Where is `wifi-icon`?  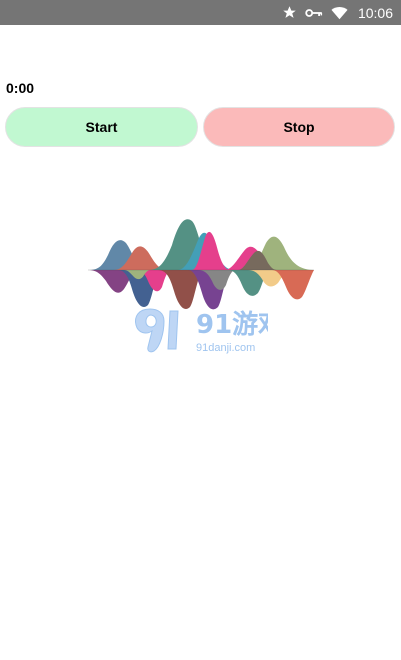
wifi-icon is located at coordinates (339, 13).